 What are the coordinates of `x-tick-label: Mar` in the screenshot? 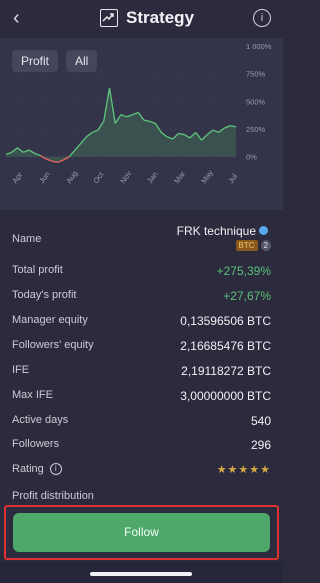 It's located at (179, 177).